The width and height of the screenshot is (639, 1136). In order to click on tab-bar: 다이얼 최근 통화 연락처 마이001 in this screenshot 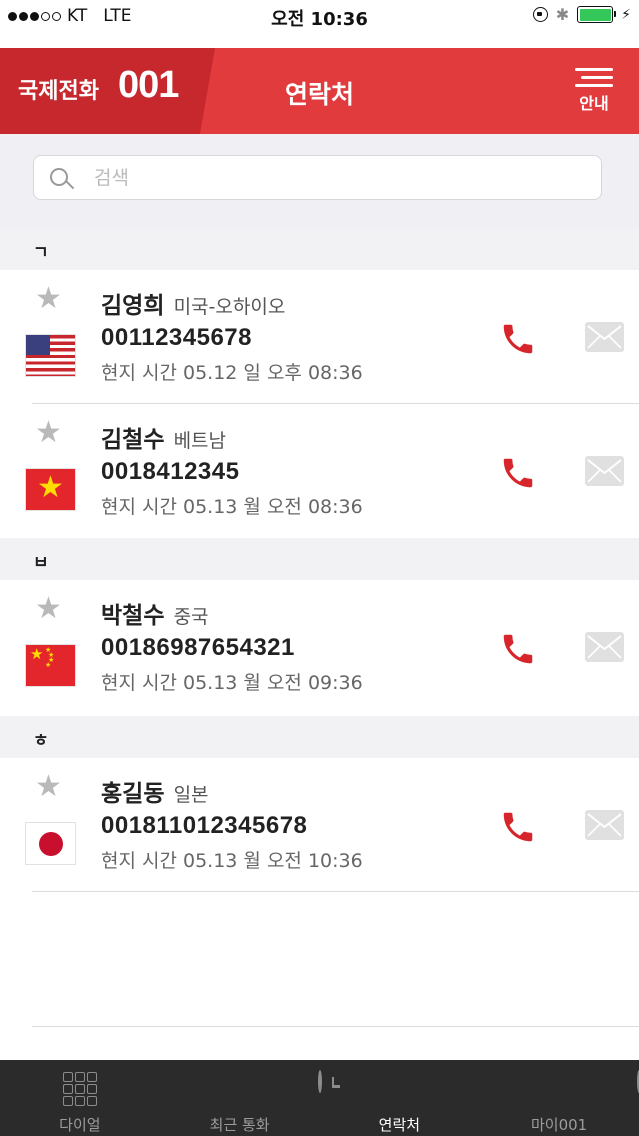, I will do `click(319, 1098)`.